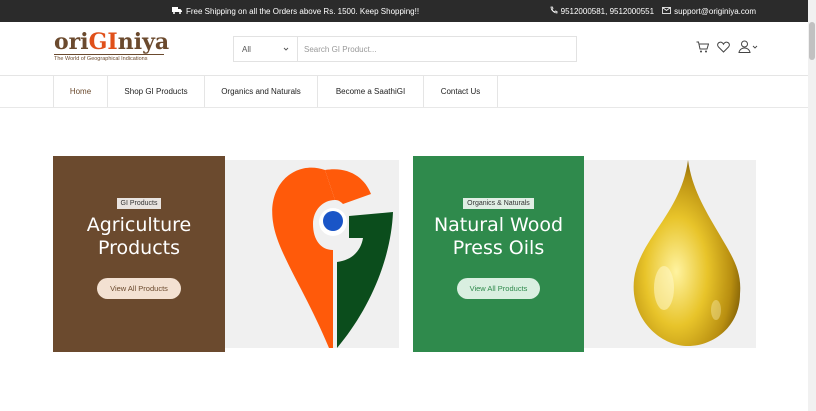 Image resolution: width=816 pixels, height=411 pixels. I want to click on oil-drop-icon, so click(687, 253).